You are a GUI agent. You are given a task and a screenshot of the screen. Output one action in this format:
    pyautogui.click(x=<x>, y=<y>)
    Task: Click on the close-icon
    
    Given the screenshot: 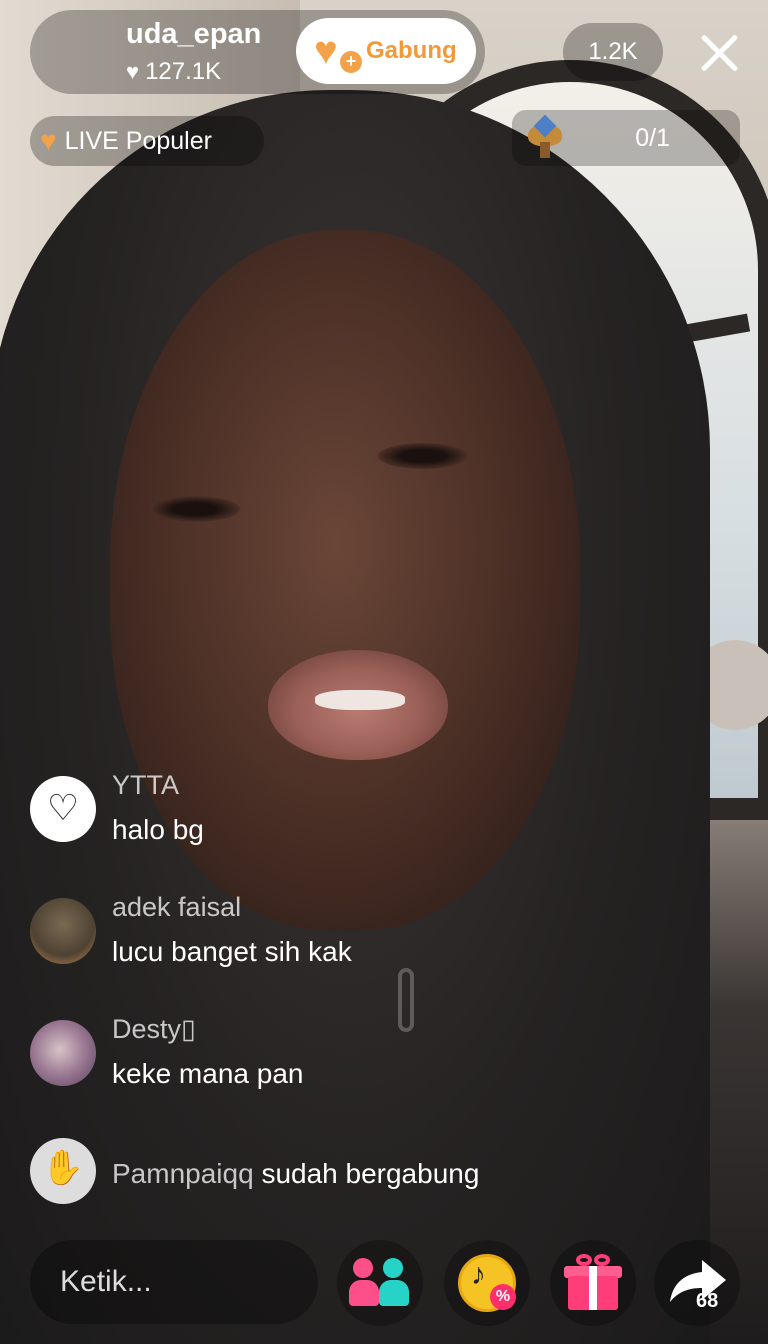 What is the action you would take?
    pyautogui.click(x=719, y=53)
    